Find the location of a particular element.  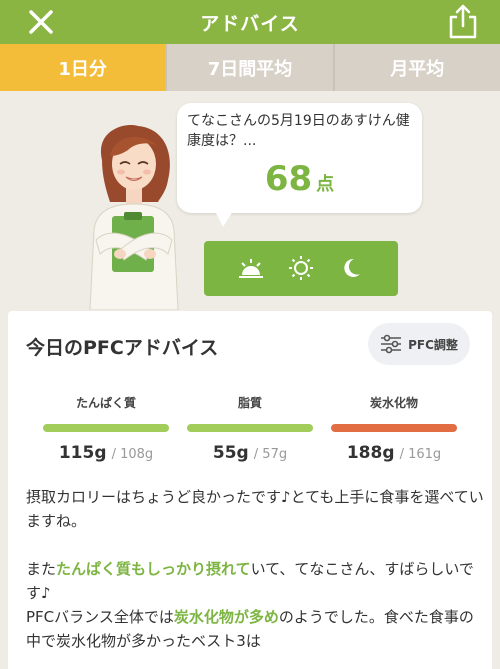

nutrient-values: 55g / 57g is located at coordinates (250, 453).